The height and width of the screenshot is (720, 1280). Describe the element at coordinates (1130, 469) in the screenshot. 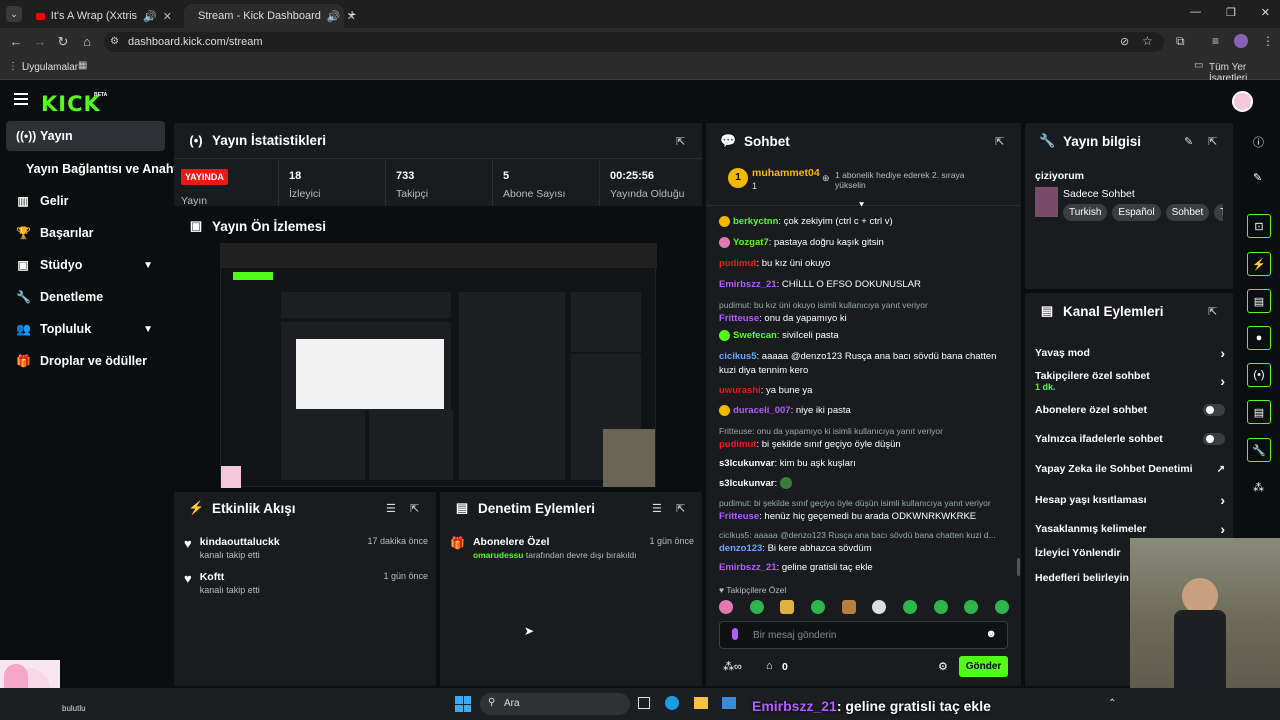

I see `ai-moderation-item: Yapay Zeka ile Sohbet Denetimi ↗` at that location.